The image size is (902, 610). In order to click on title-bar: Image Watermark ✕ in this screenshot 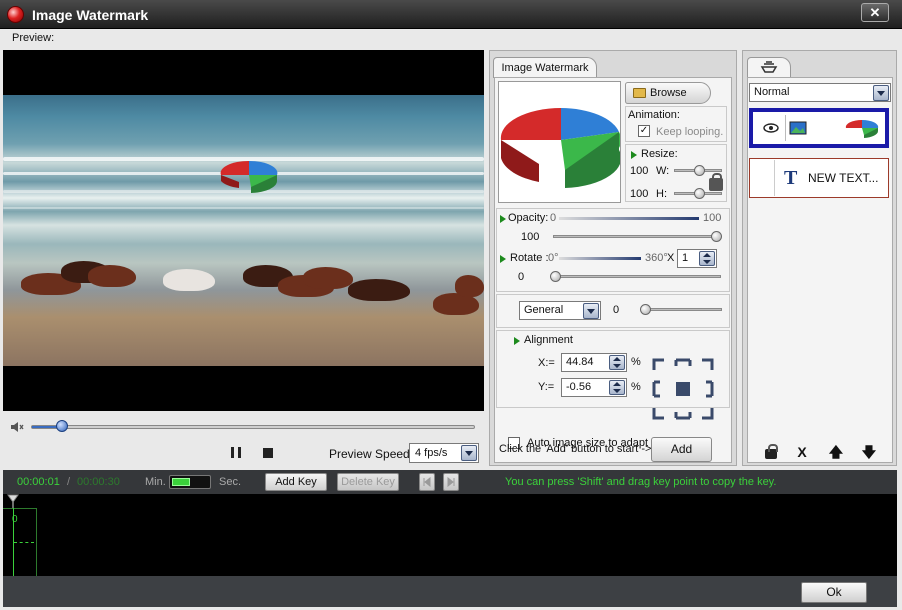, I will do `click(451, 14)`.